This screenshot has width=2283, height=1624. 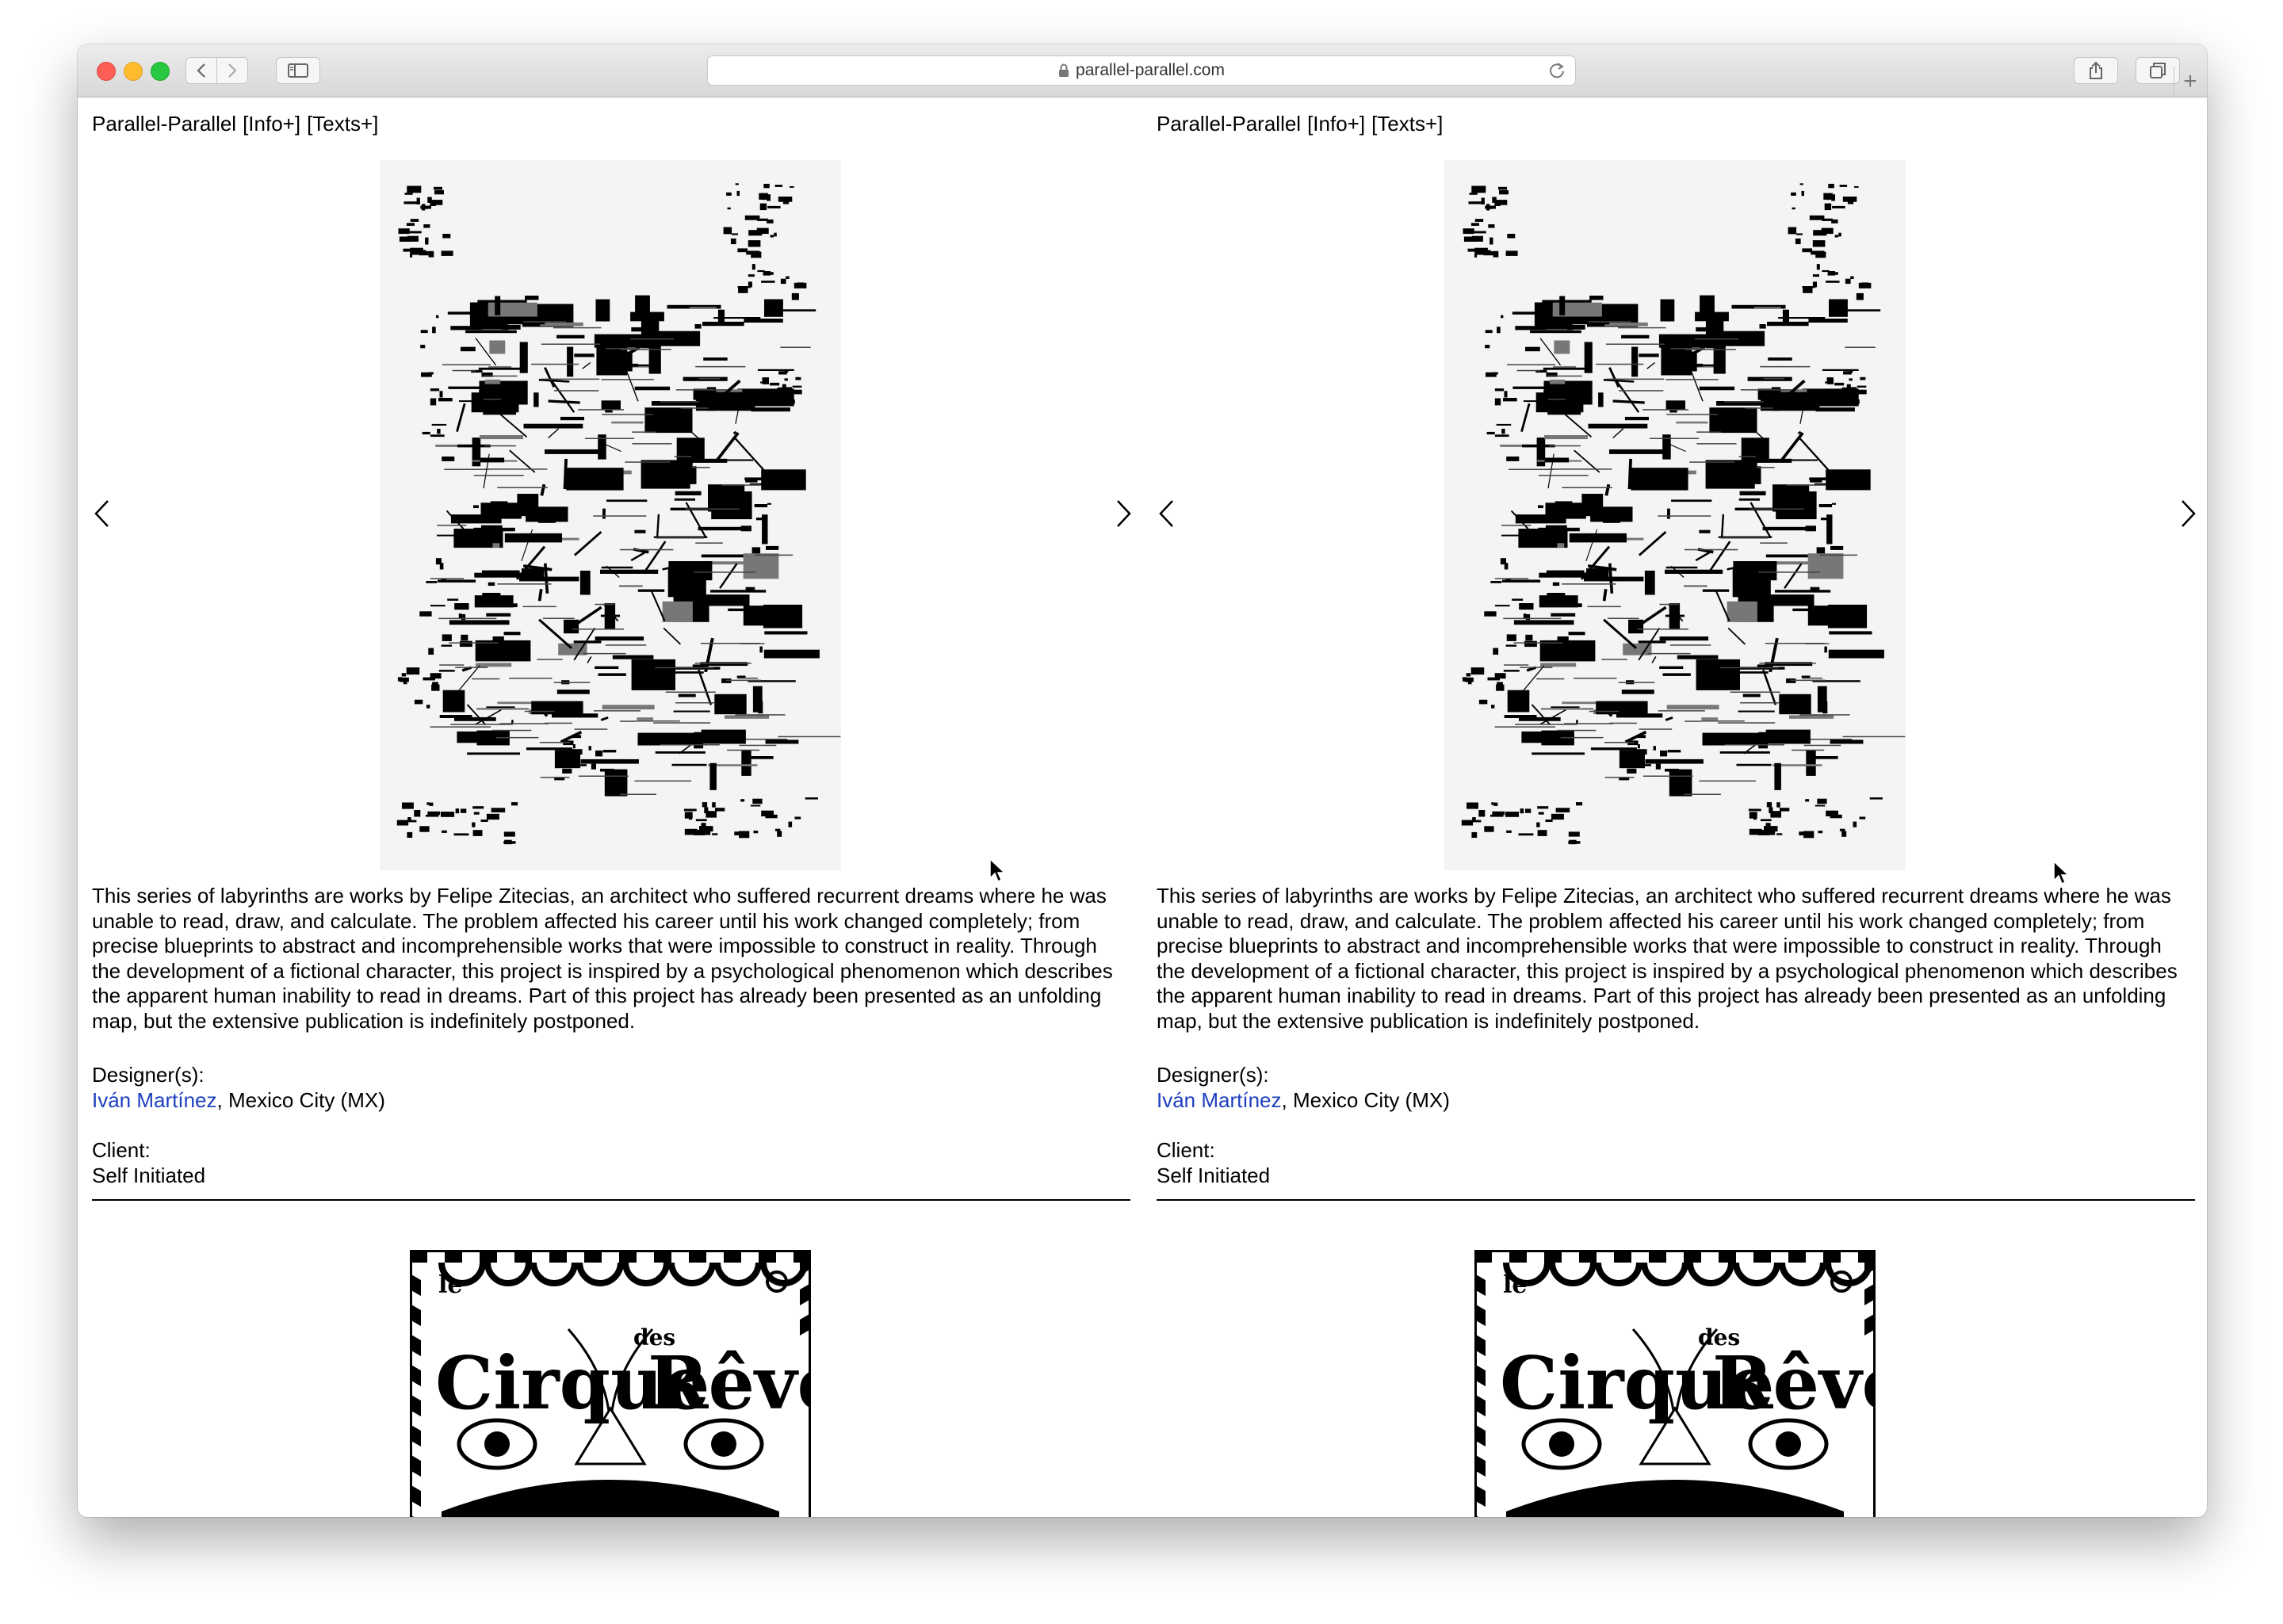 What do you see at coordinates (1150, 70) in the screenshot?
I see `url-text: parallel-parallel.com` at bounding box center [1150, 70].